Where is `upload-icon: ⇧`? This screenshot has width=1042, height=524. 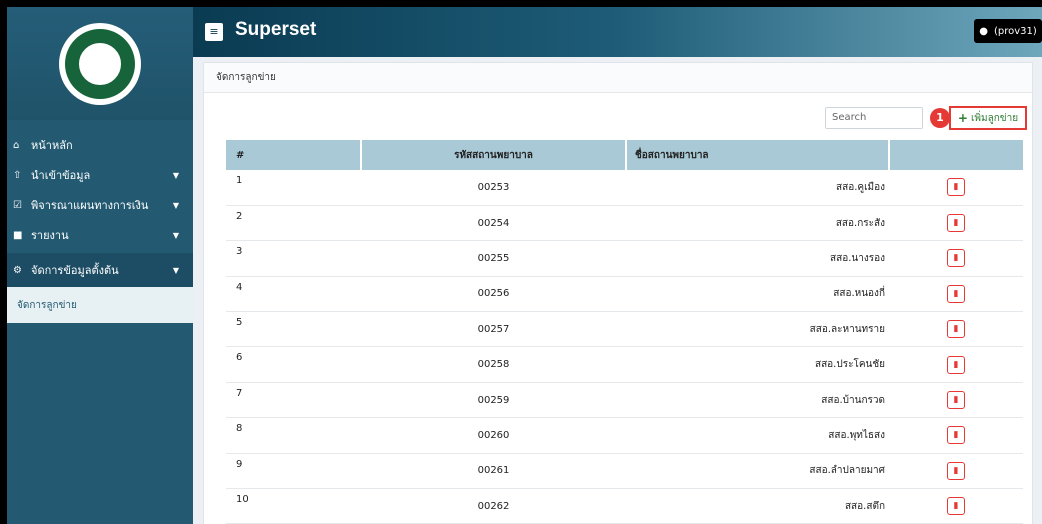 upload-icon: ⇧ is located at coordinates (17, 175).